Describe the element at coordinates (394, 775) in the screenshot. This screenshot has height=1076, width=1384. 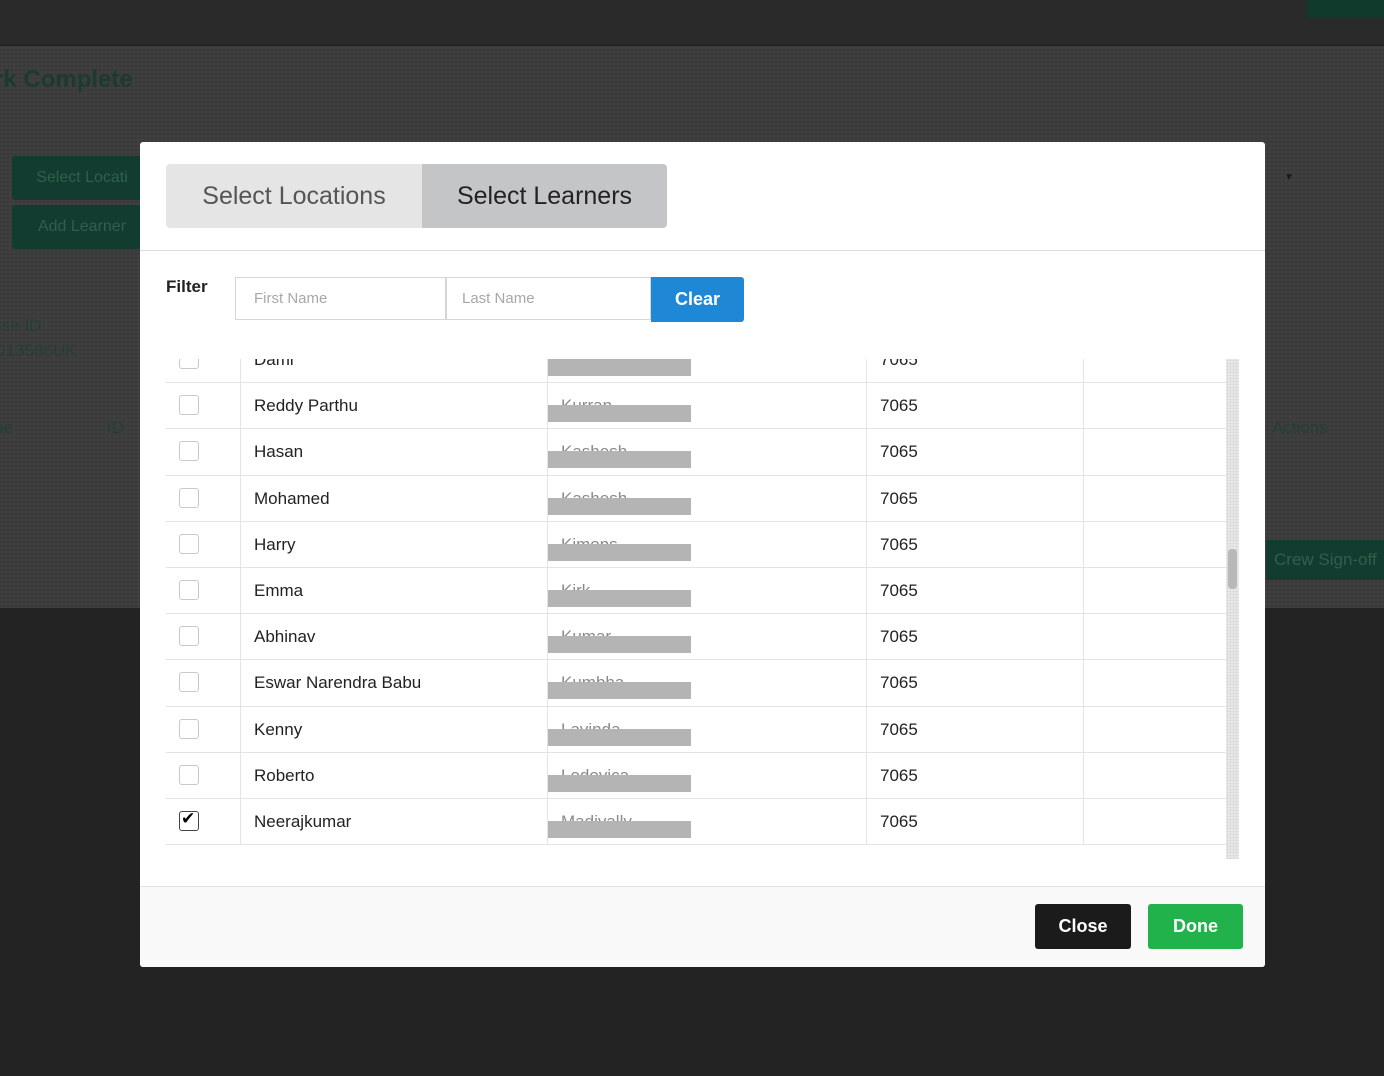
I see `first-name-cell: Roberto` at that location.